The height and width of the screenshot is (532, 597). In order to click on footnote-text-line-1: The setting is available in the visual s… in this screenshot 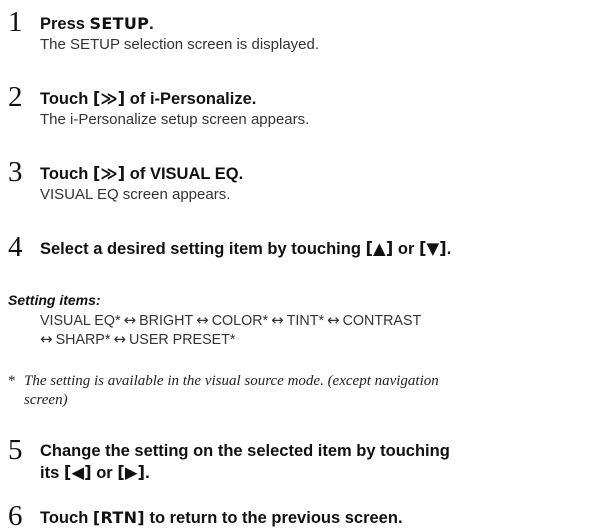, I will do `click(231, 381)`.